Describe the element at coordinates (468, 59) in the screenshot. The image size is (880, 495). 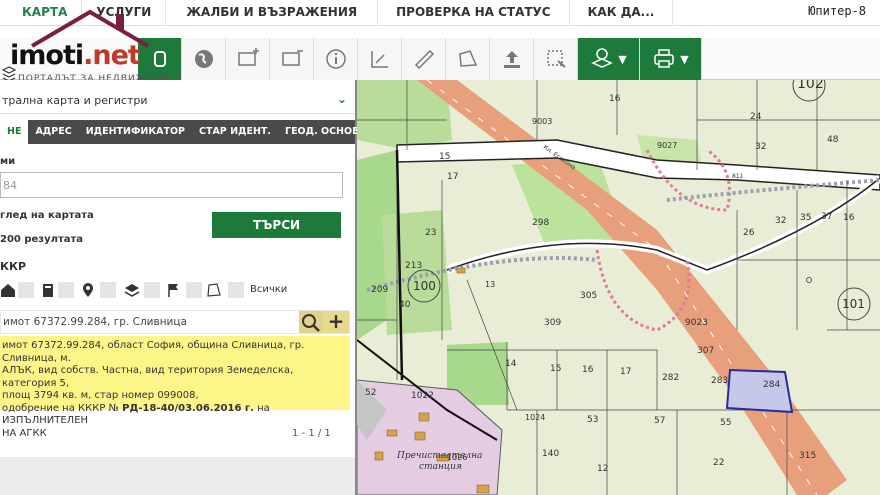
I see `tool-polygon` at that location.